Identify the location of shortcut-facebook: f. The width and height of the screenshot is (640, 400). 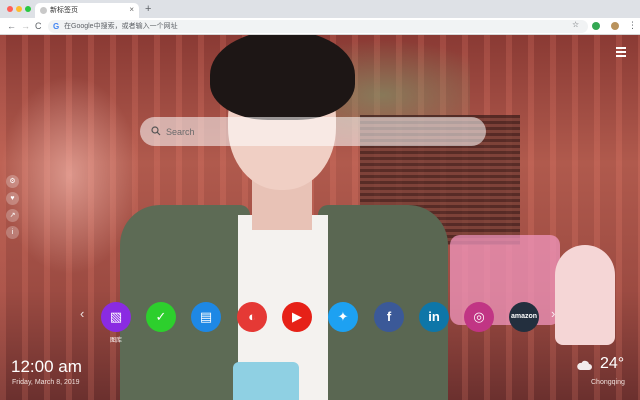
(389, 317).